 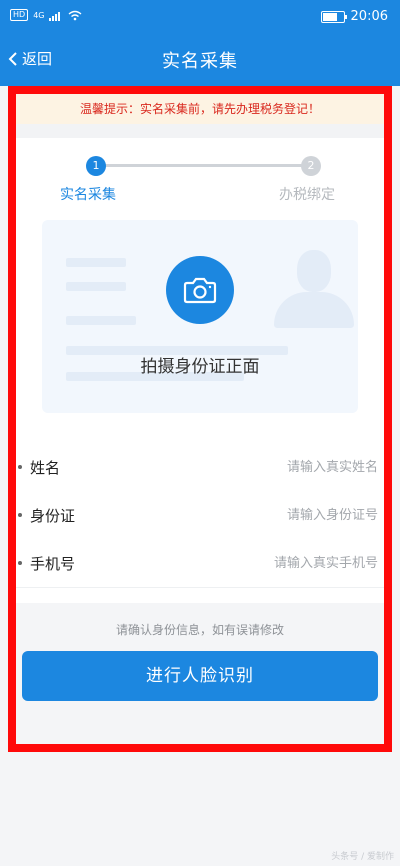 What do you see at coordinates (281, 467) in the screenshot?
I see `name-input` at bounding box center [281, 467].